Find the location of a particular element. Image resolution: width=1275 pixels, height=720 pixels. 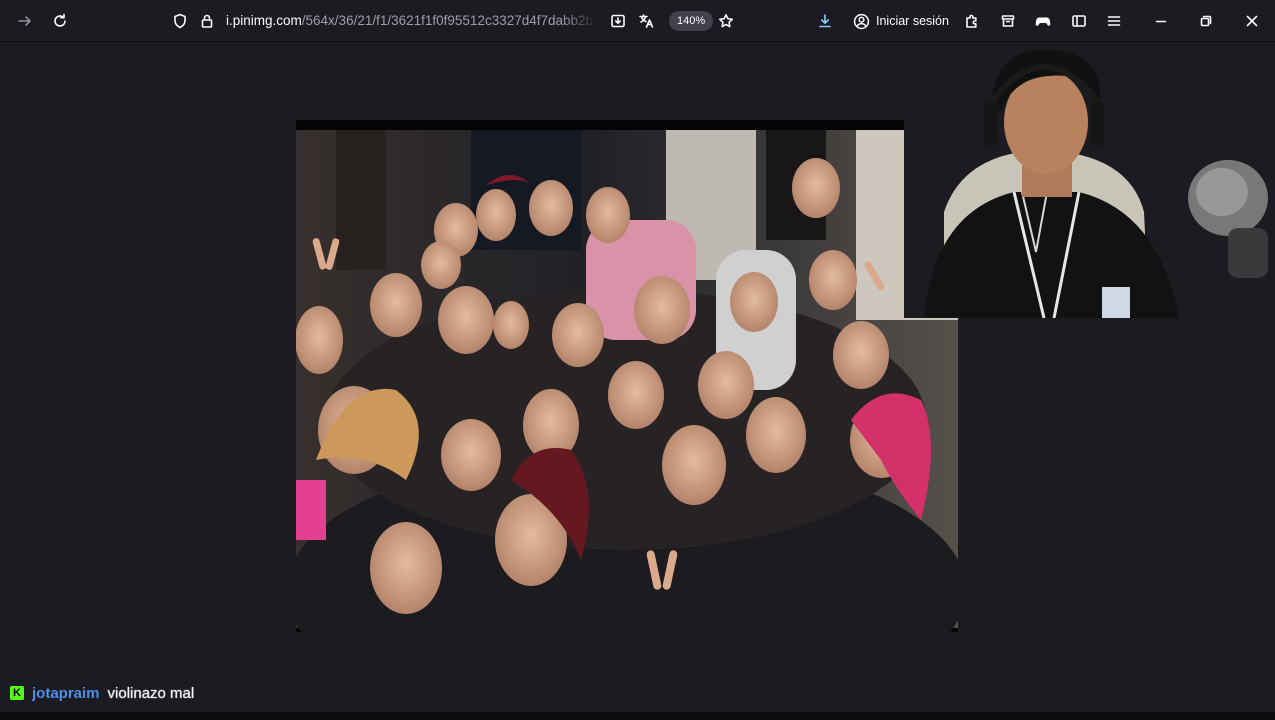

extensions-button is located at coordinates (972, 21).